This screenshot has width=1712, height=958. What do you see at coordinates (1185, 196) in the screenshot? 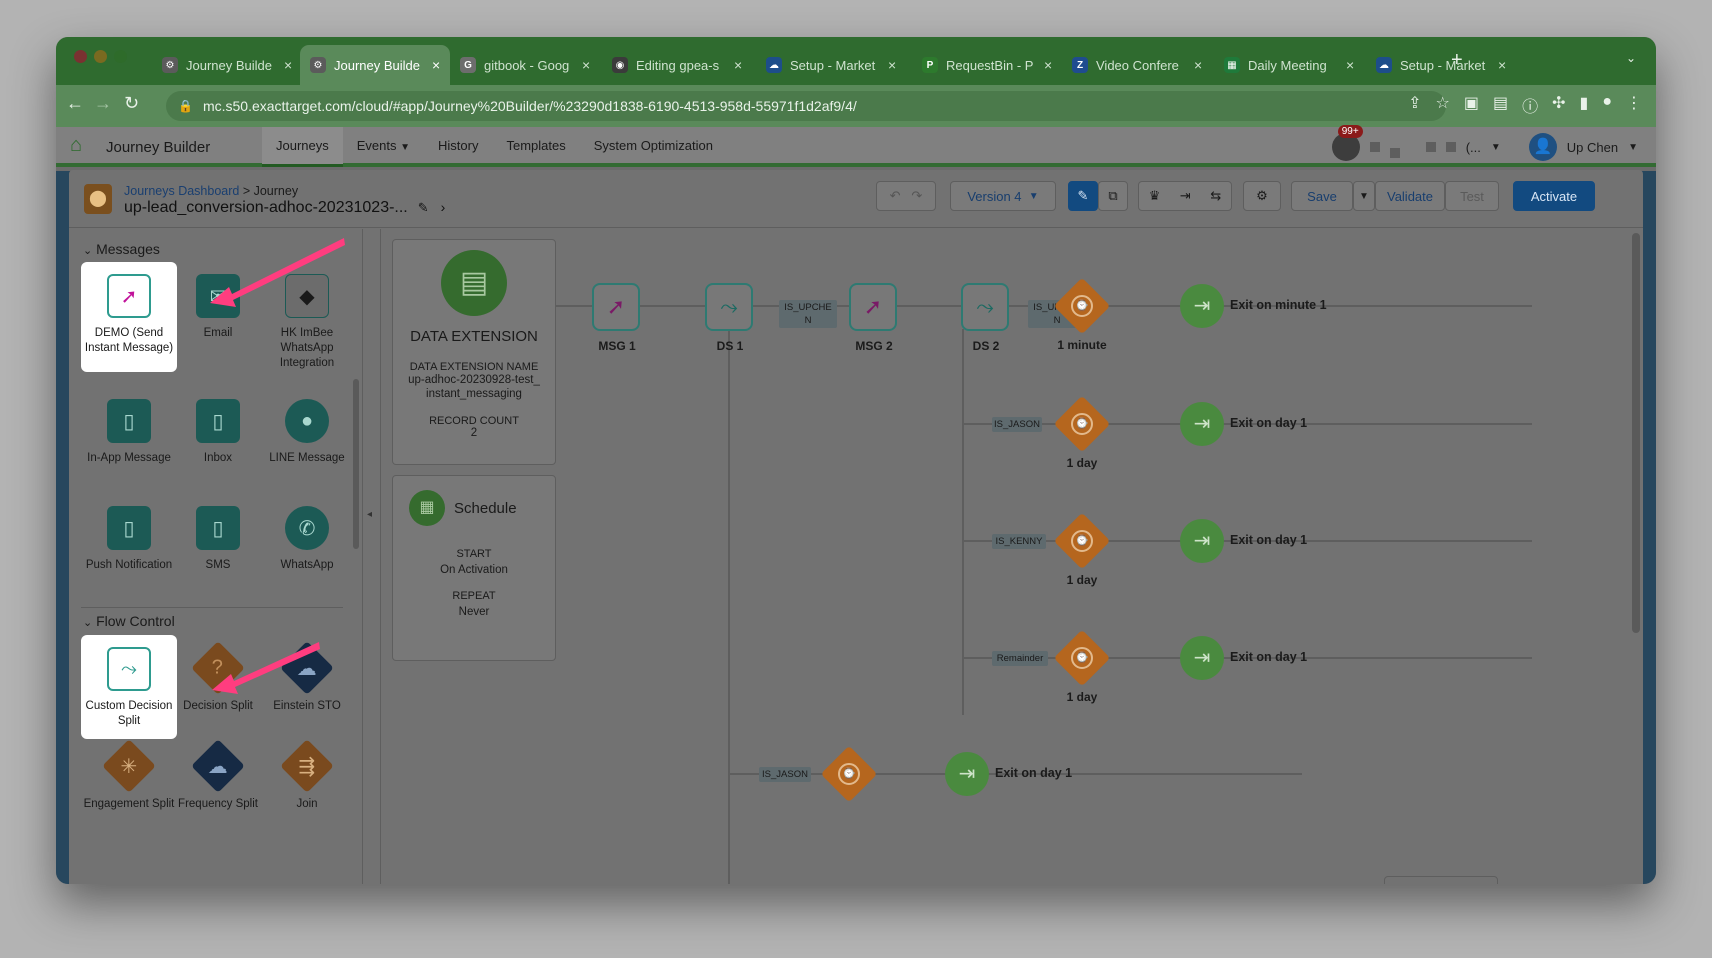
I see `exit-criteria-icon: ⇥` at bounding box center [1185, 196].